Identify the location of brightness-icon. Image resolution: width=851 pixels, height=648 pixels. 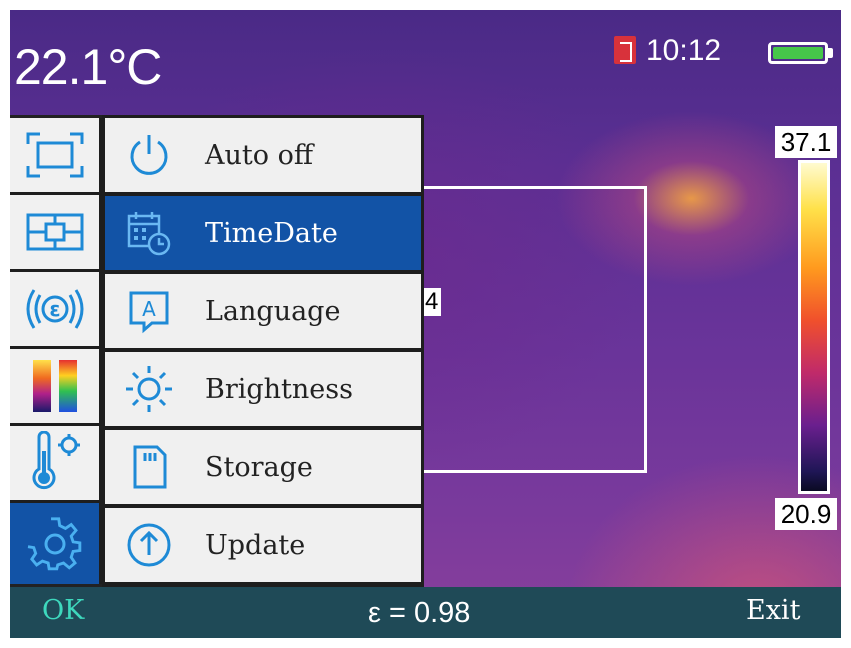
(149, 389).